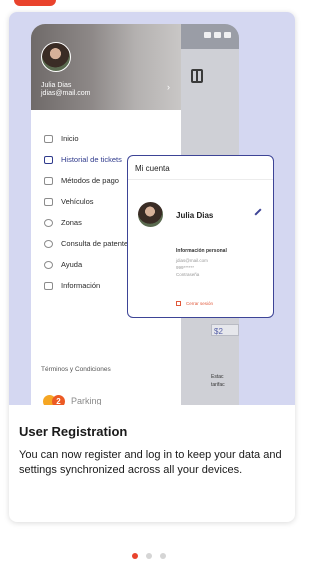 The width and height of the screenshot is (320, 561). Describe the element at coordinates (218, 385) in the screenshot. I see `background-text-2: tarifac` at that location.